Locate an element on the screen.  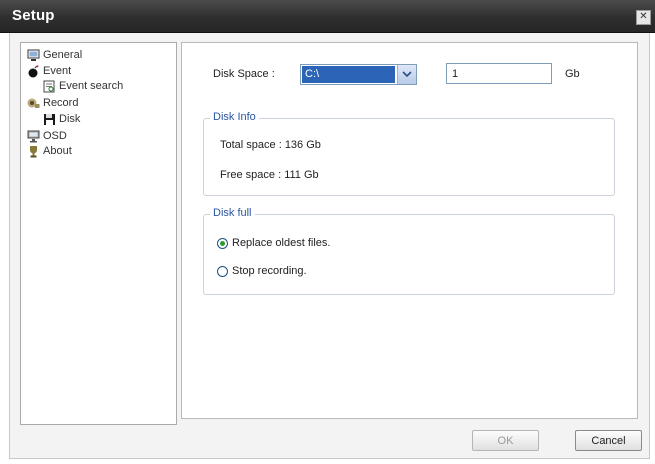
stop-recording-label: Stop recording. is located at coordinates (269, 271).